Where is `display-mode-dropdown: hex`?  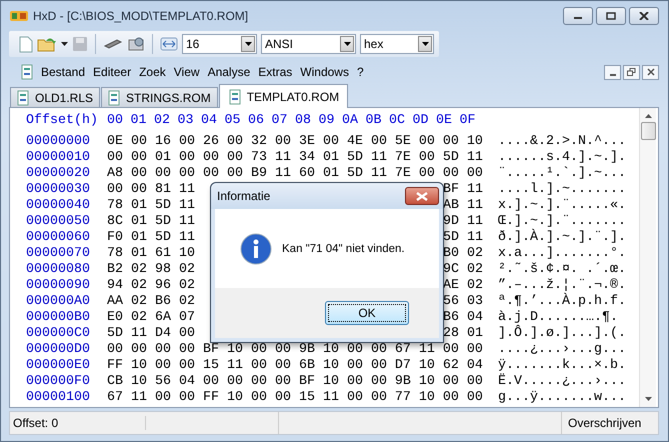
display-mode-dropdown: hex is located at coordinates (397, 44).